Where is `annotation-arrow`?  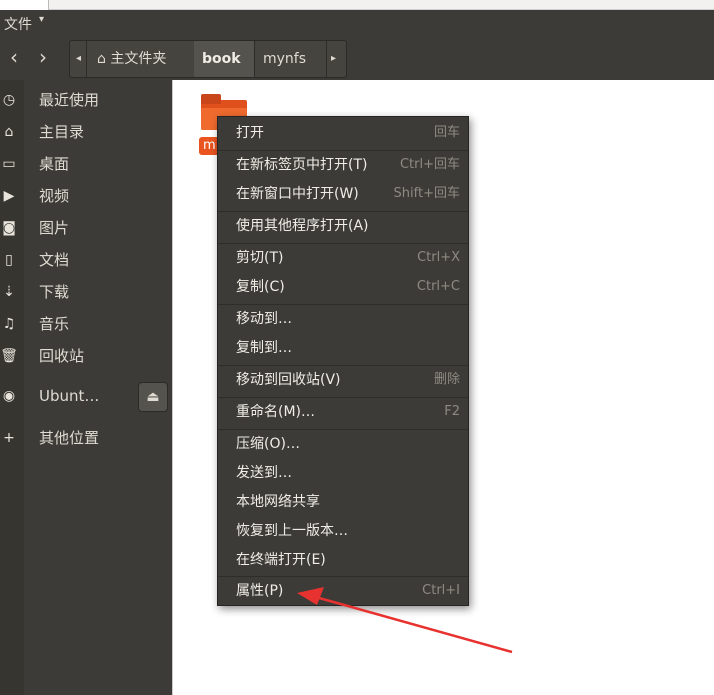 annotation-arrow is located at coordinates (405, 620).